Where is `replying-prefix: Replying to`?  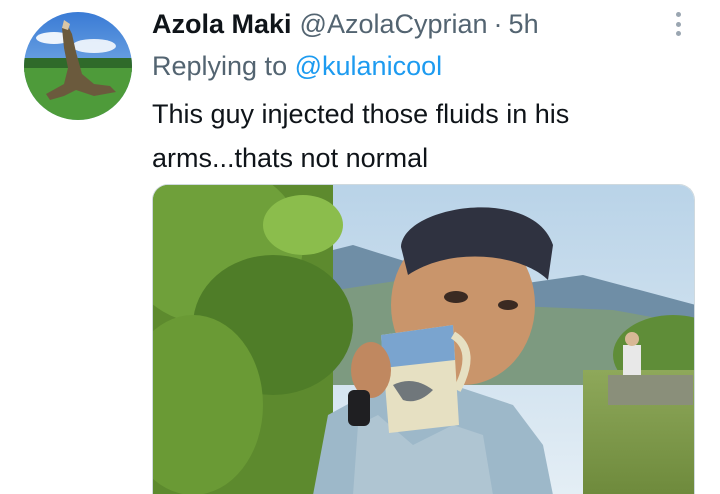
replying-prefix: Replying to is located at coordinates (220, 66).